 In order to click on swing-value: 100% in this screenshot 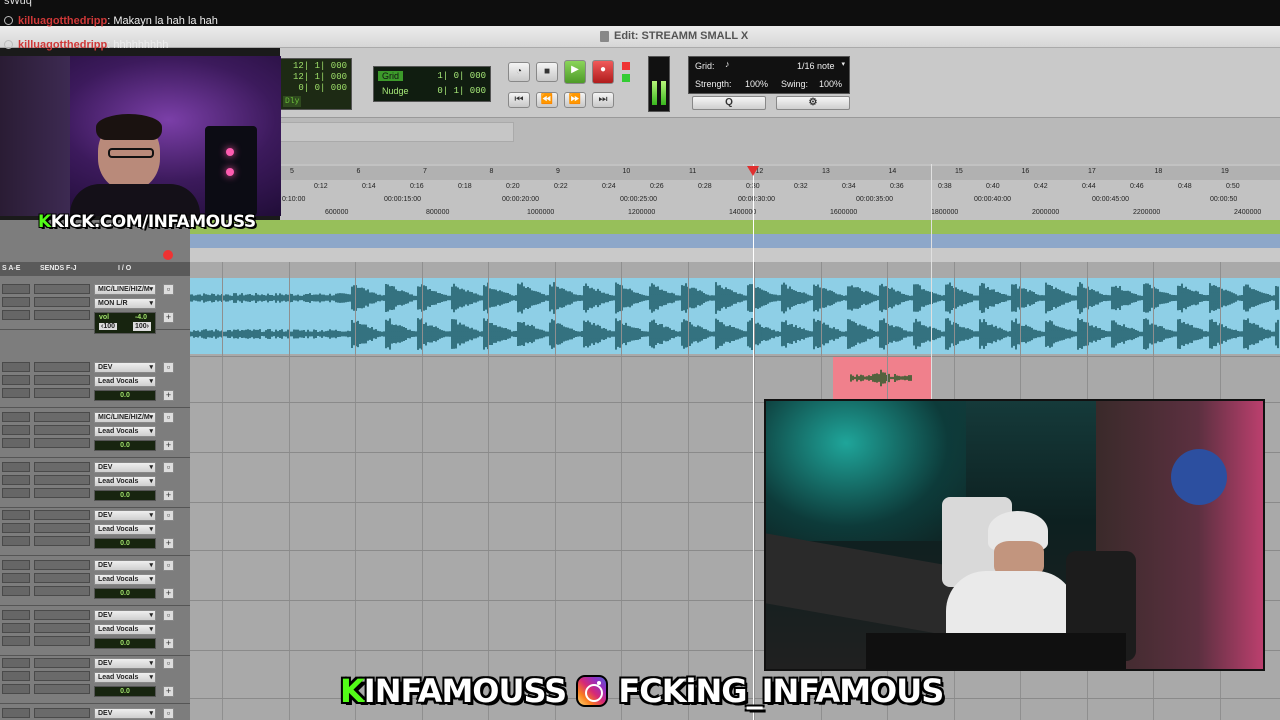, I will do `click(830, 84)`.